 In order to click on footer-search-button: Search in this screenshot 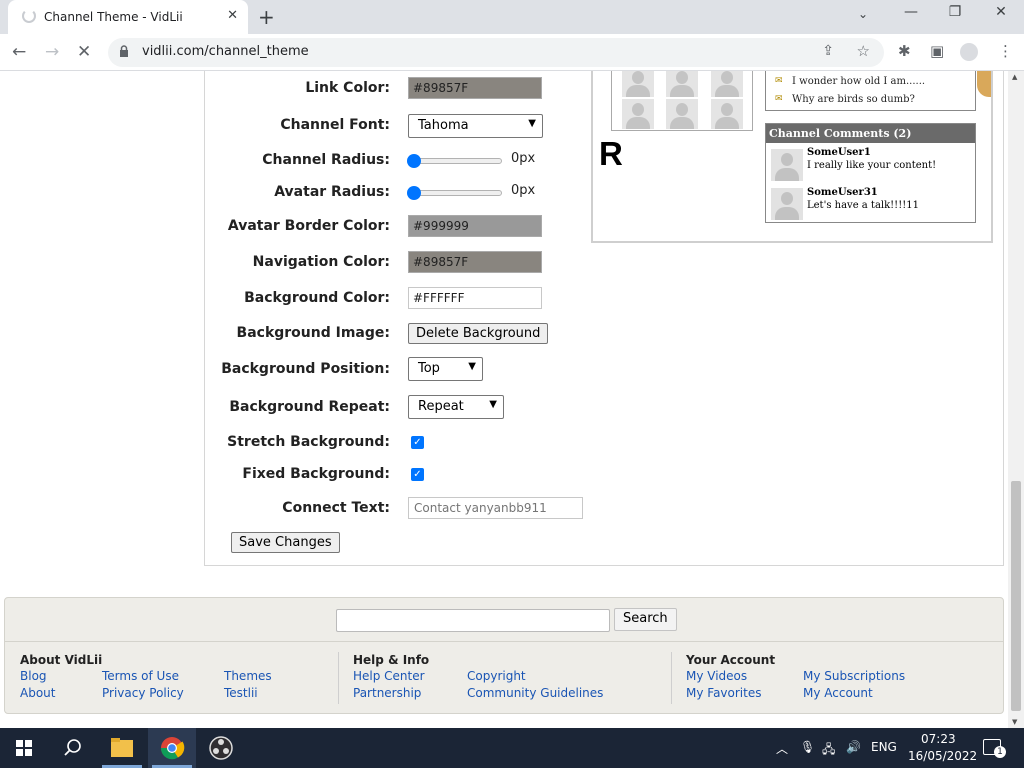, I will do `click(645, 619)`.